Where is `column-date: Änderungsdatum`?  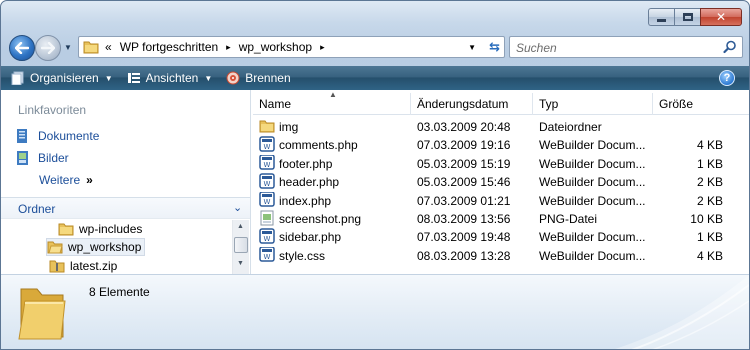
column-date: Änderungsdatum is located at coordinates (472, 104).